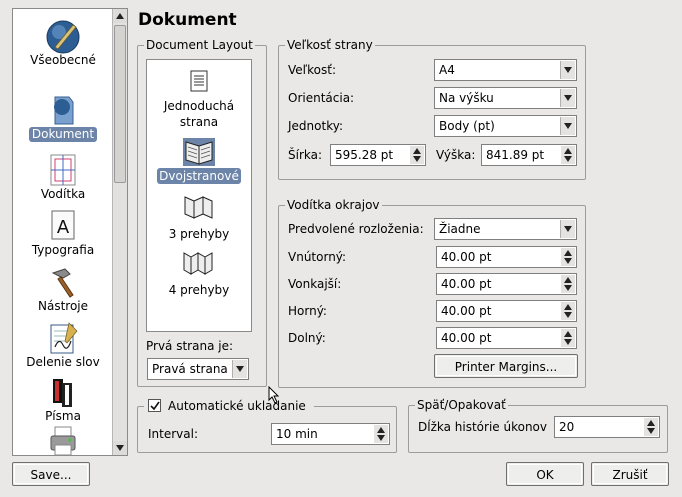  Describe the element at coordinates (199, 45) in the screenshot. I see `group-legend: Document Layout` at that location.